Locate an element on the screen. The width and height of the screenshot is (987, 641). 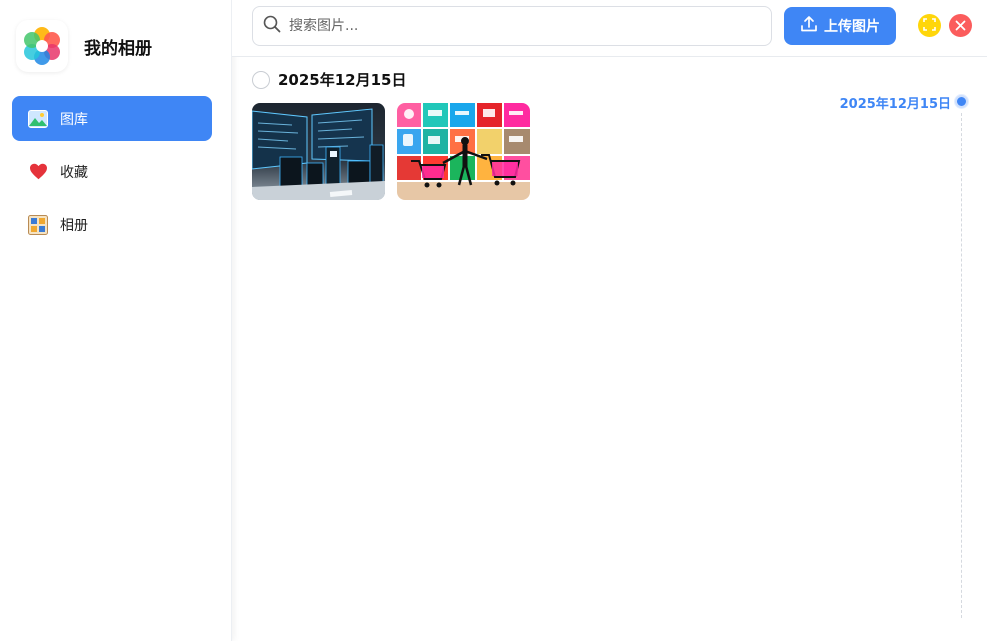
app-title: 我的相册 is located at coordinates (118, 48).